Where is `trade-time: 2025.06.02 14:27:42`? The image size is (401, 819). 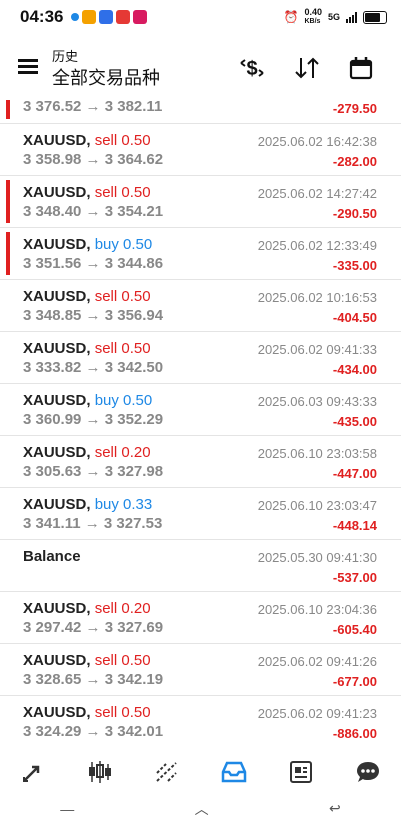
trade-time: 2025.06.02 14:27:42 is located at coordinates (317, 193).